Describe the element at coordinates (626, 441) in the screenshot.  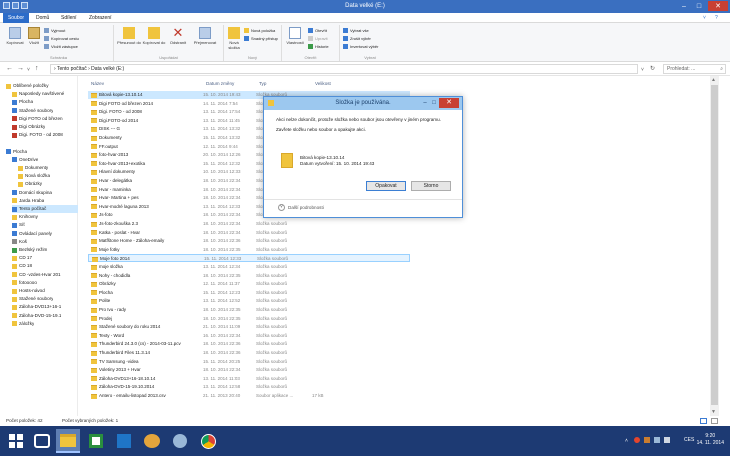
I see `tray-chevron-icon: ˄` at that location.